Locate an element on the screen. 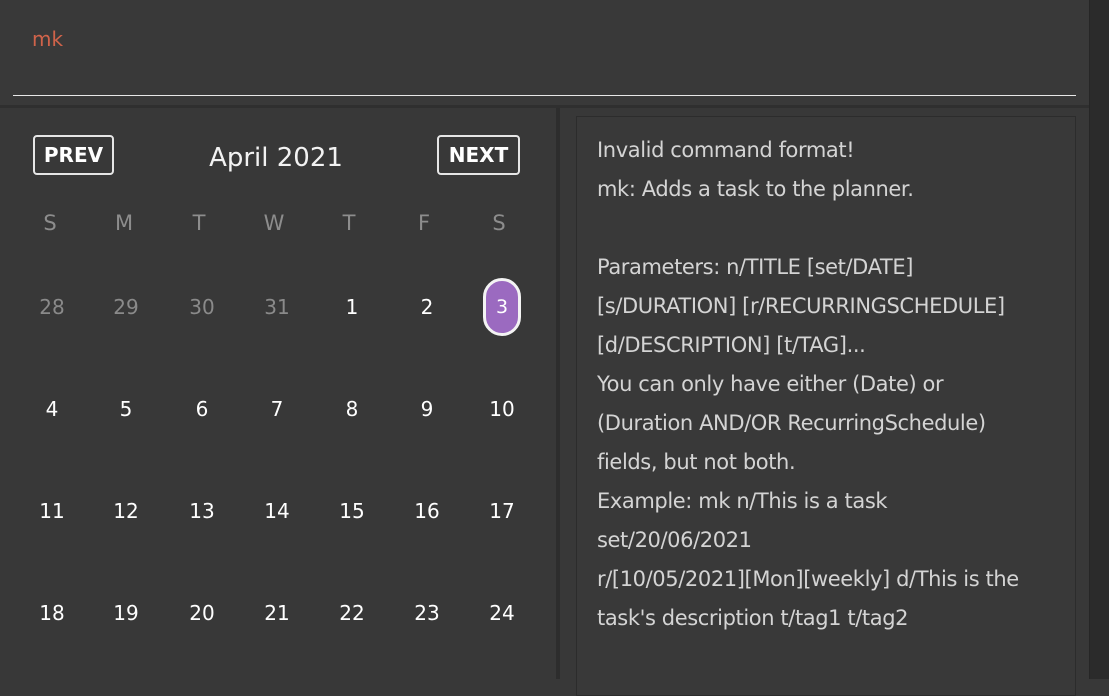 This screenshot has width=1109, height=696. calendar-day: 12 is located at coordinates (126, 511).